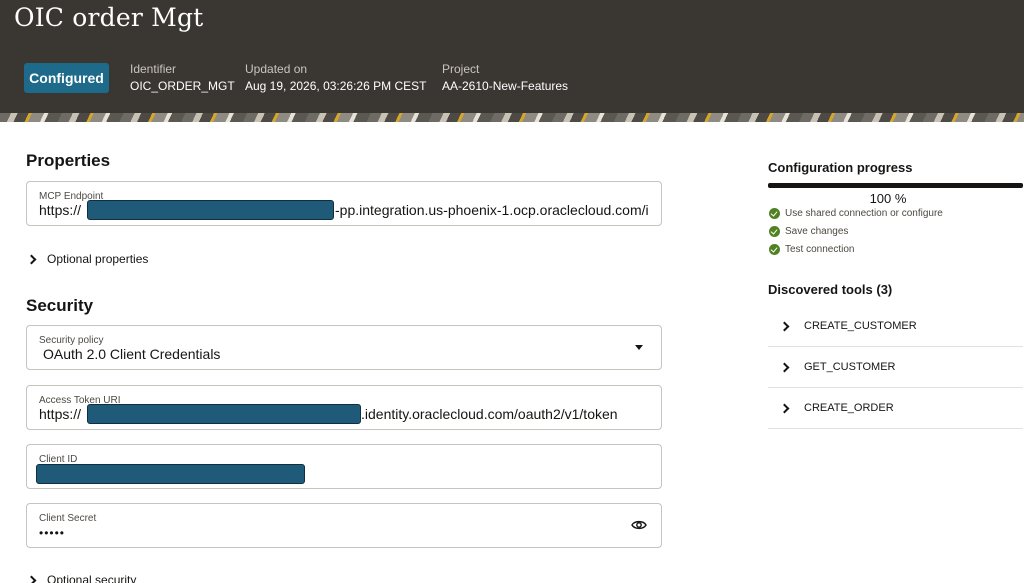  Describe the element at coordinates (153, 69) in the screenshot. I see `identifier-label: Identifier` at that location.